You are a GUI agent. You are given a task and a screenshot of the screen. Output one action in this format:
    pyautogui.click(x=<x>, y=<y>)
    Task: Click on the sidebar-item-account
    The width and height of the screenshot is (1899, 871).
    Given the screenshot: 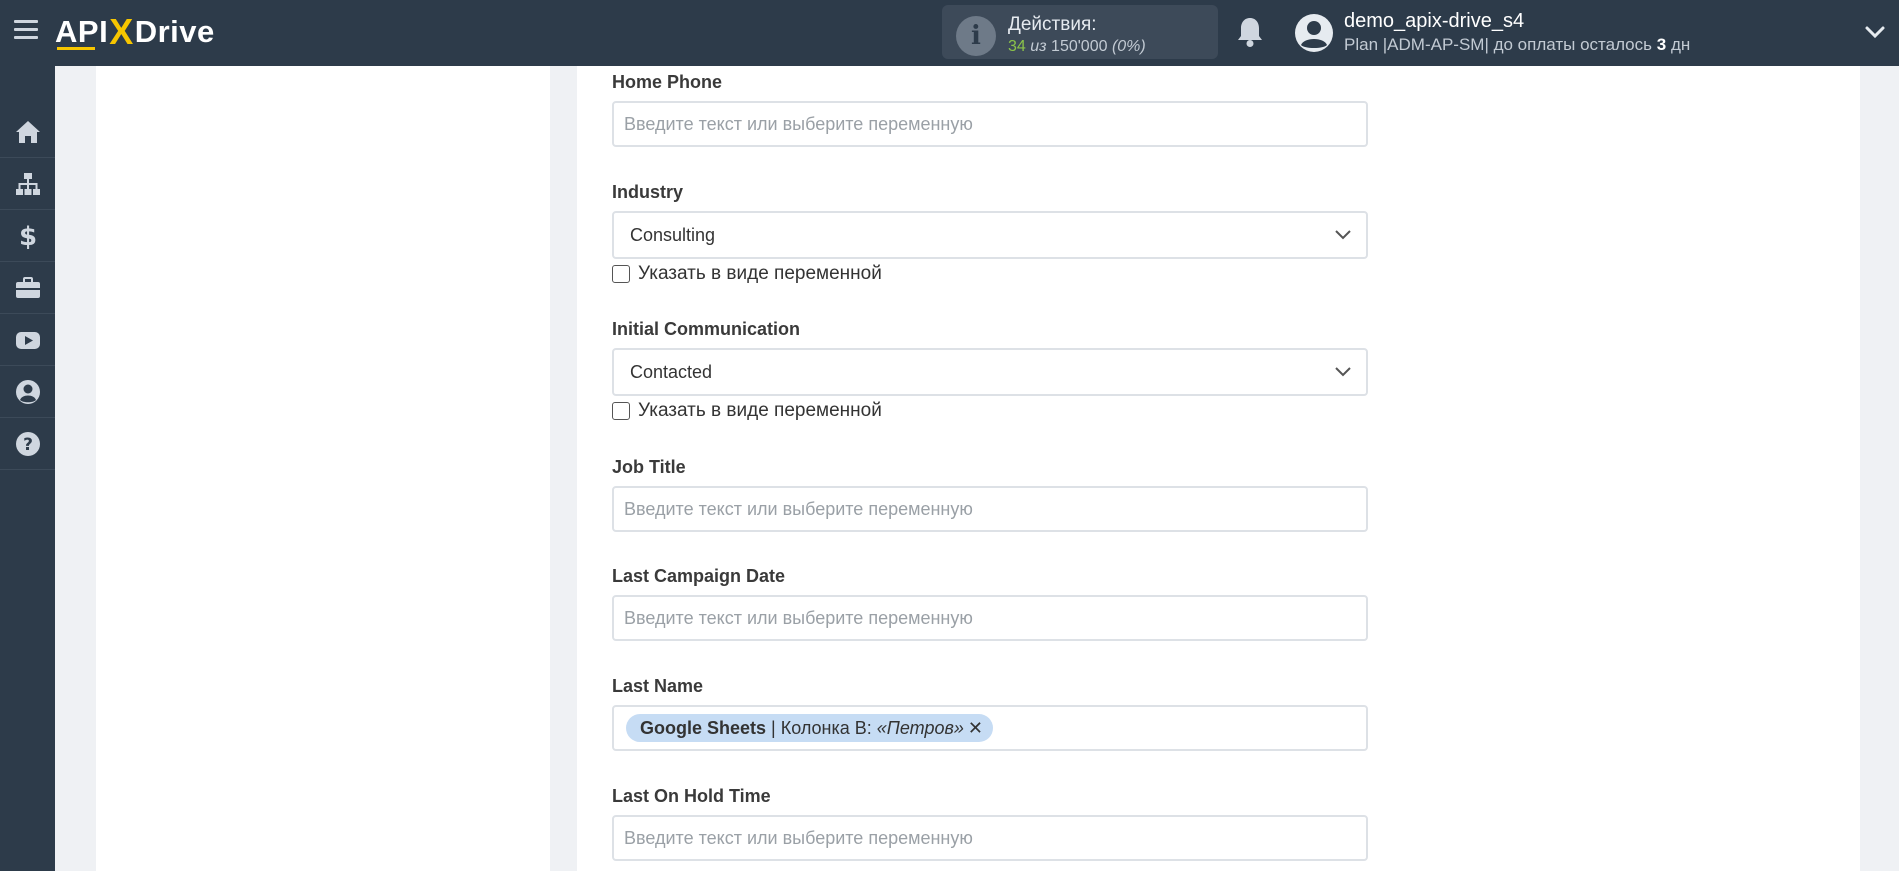 What is the action you would take?
    pyautogui.click(x=27, y=392)
    